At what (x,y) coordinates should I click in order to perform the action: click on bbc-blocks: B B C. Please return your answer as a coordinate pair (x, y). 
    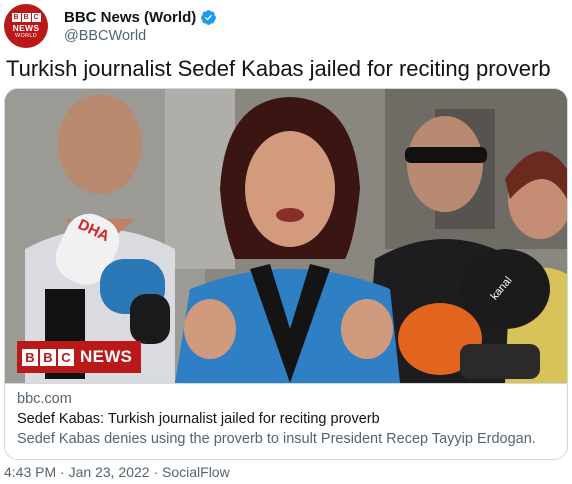
    Looking at the image, I should click on (48, 357).